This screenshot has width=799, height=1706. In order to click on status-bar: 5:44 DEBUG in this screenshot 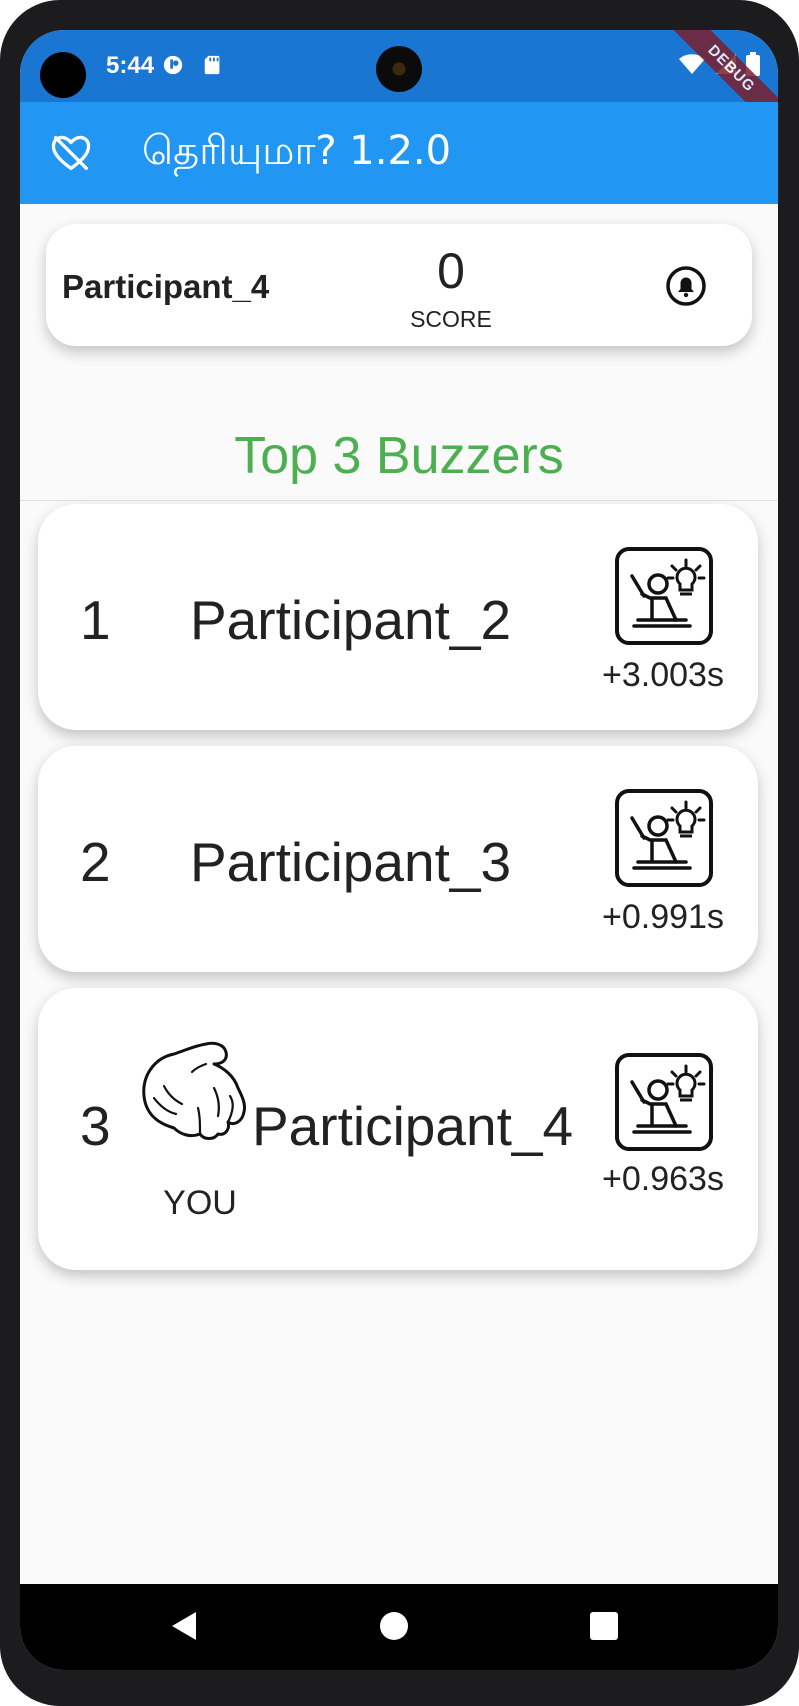, I will do `click(399, 84)`.